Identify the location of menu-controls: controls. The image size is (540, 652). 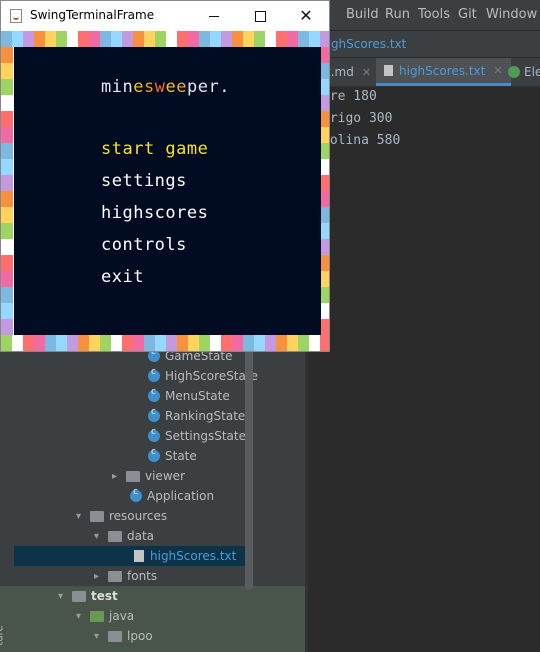
(144, 245).